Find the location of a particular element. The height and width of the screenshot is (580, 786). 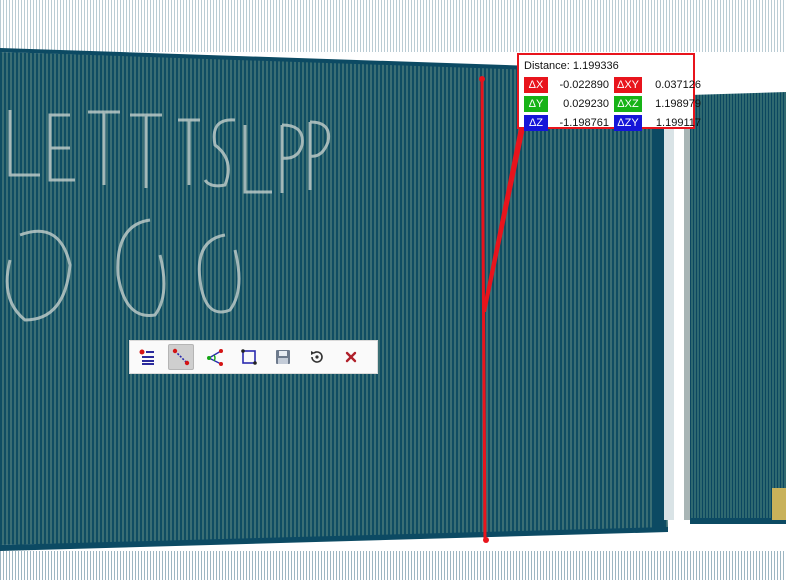

area-measure-button is located at coordinates (249, 357).